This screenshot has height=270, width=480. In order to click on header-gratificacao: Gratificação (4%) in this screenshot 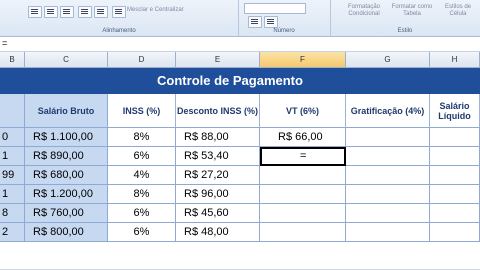, I will do `click(388, 111)`.